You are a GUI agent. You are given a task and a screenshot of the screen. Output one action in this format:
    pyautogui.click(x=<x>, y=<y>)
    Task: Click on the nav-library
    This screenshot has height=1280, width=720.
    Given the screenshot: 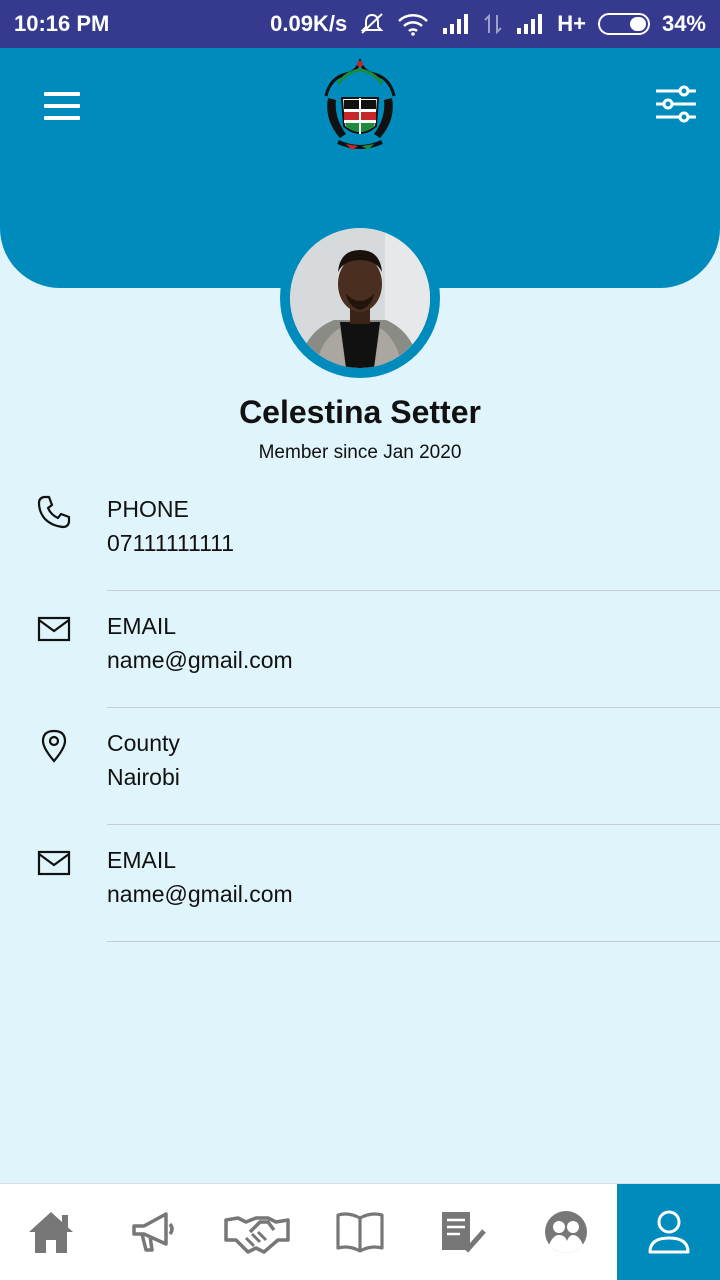 What is the action you would take?
    pyautogui.click(x=360, y=1232)
    